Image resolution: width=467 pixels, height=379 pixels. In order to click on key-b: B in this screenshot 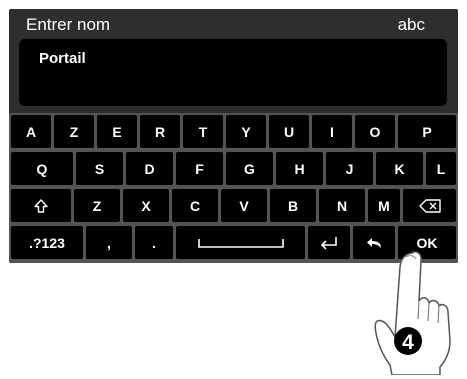, I will do `click(293, 205)`.